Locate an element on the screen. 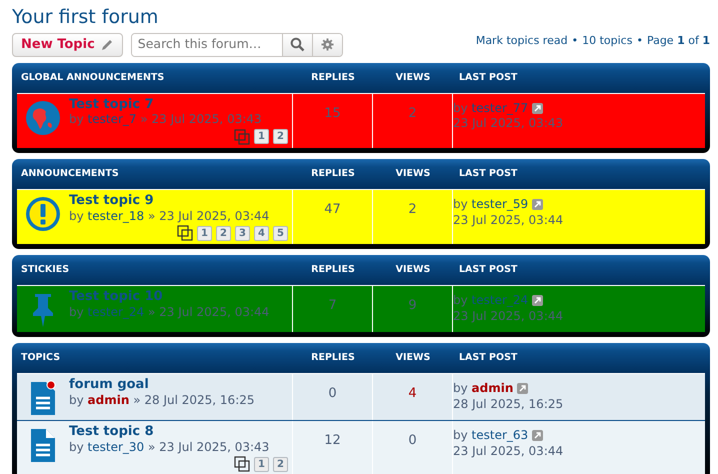 The width and height of the screenshot is (718, 474). new-topic-button: New Topic is located at coordinates (67, 44).